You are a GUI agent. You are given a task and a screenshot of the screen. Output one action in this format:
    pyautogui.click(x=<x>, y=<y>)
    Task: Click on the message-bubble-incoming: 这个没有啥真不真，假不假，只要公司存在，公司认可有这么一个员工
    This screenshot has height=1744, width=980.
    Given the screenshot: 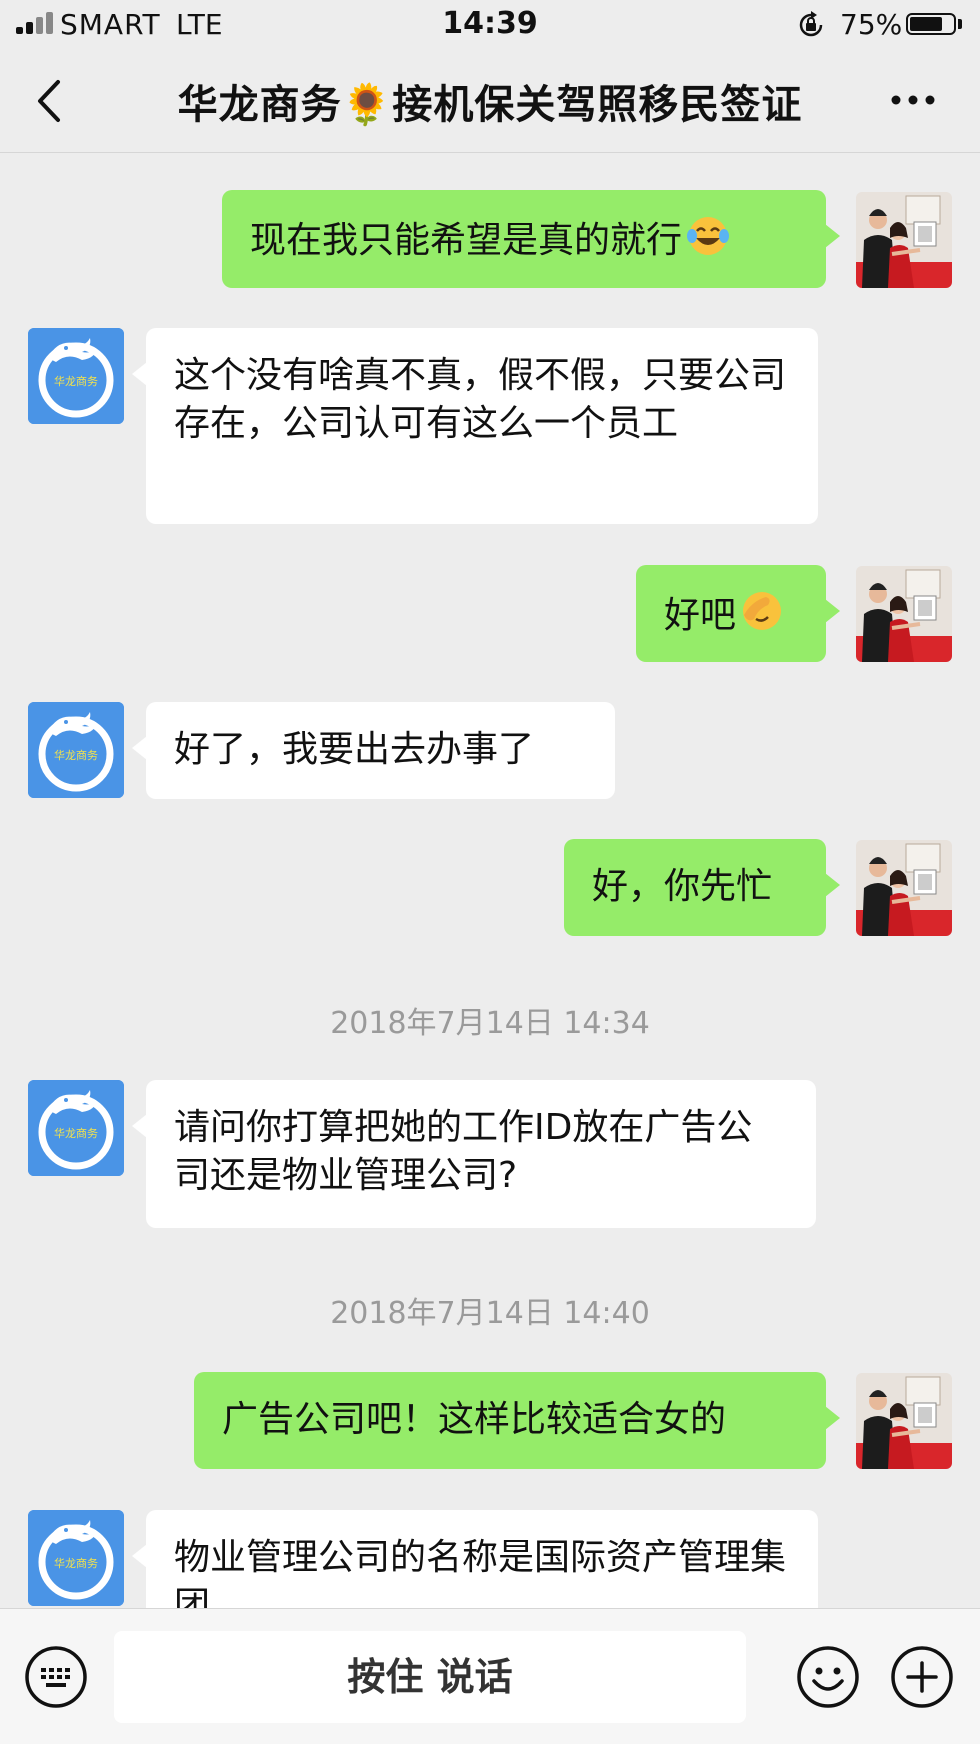 What is the action you would take?
    pyautogui.click(x=475, y=426)
    